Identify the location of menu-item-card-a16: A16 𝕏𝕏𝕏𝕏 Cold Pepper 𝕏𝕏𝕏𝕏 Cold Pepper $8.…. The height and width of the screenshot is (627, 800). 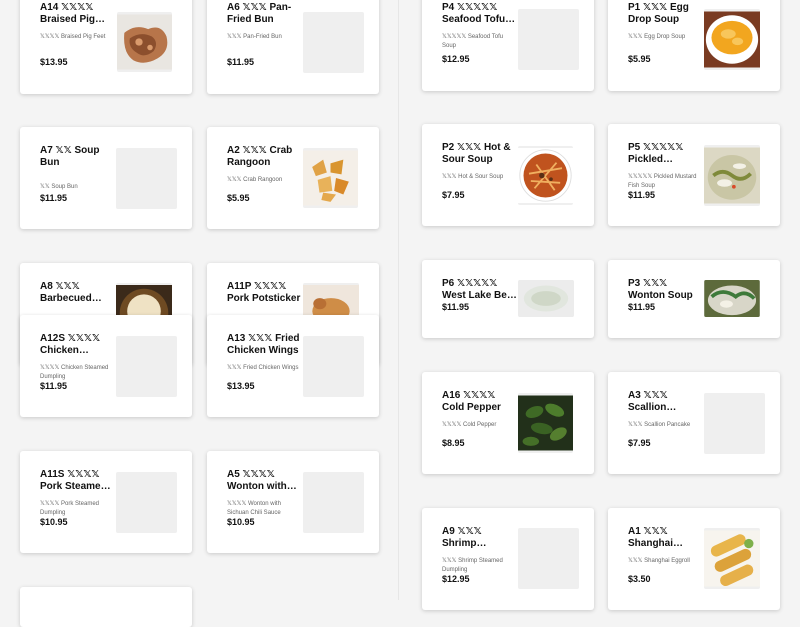
(508, 423).